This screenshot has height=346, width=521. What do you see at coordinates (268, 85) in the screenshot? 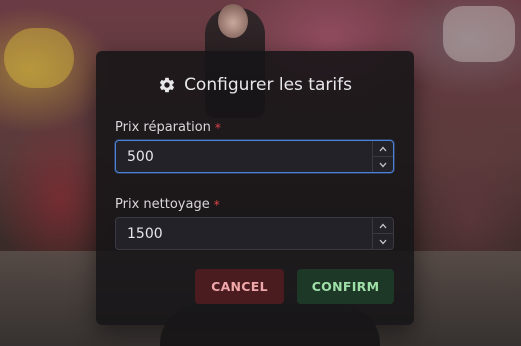
I see `dialog-title: Configurer les tarifs` at bounding box center [268, 85].